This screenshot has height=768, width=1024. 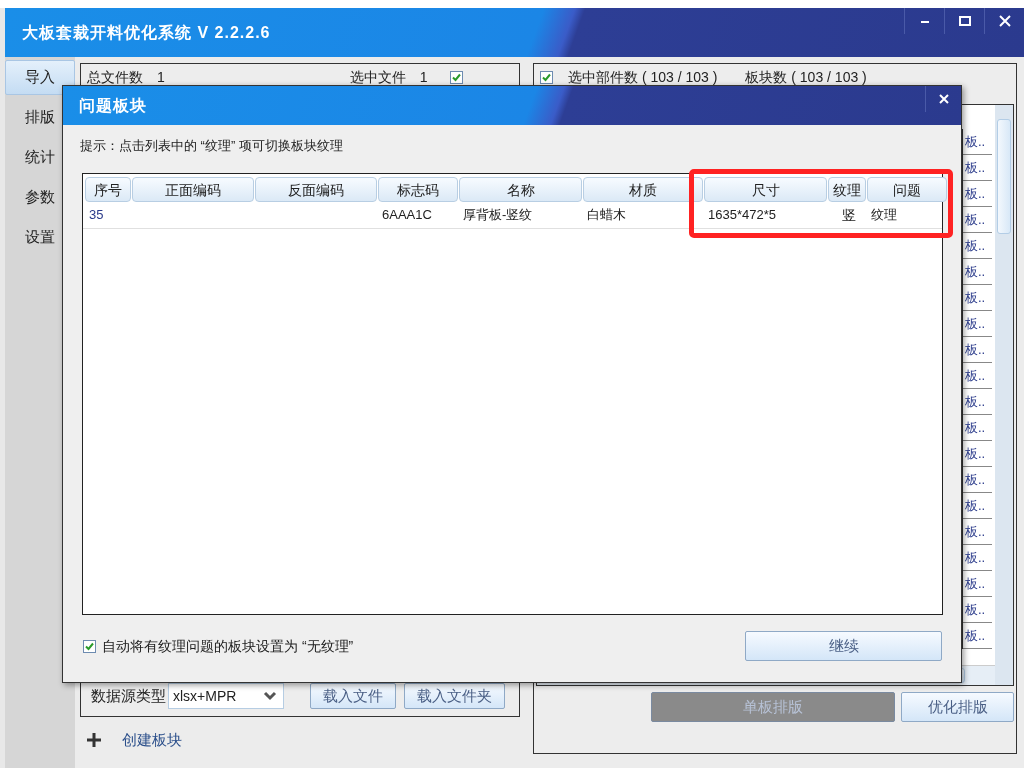 I want to click on column-header: 反面编码, so click(x=316, y=189).